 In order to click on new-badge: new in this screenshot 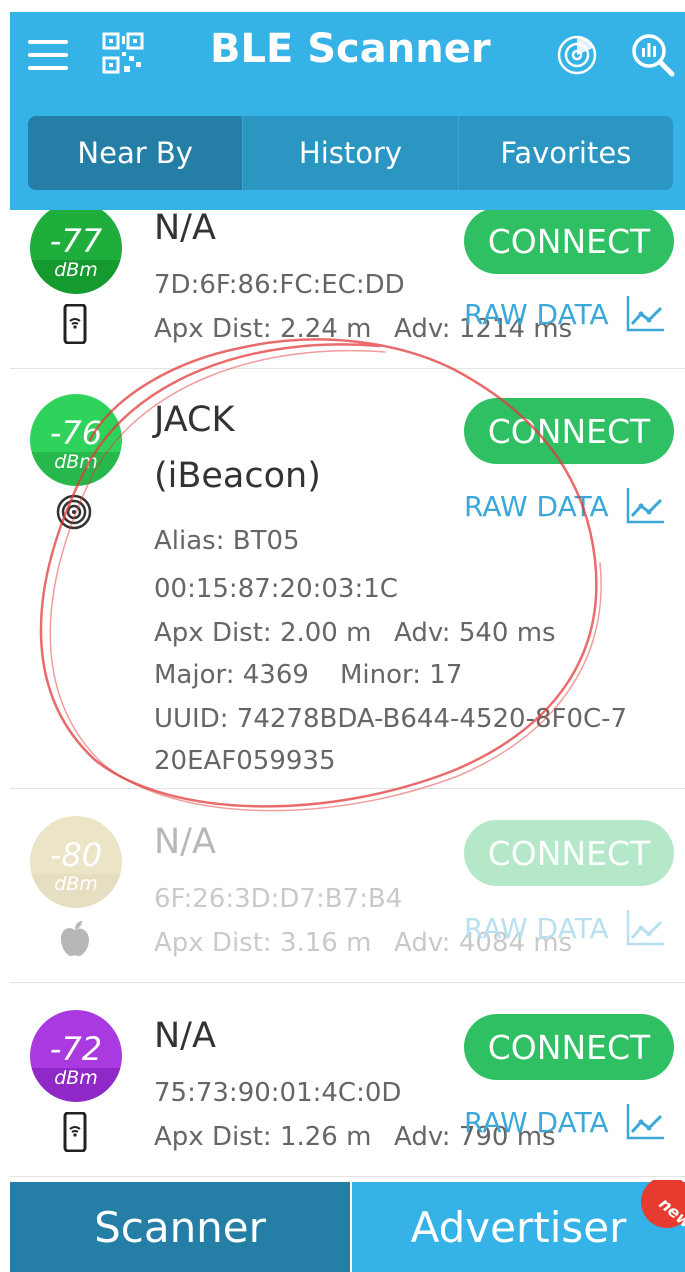, I will do `click(663, 1206)`.